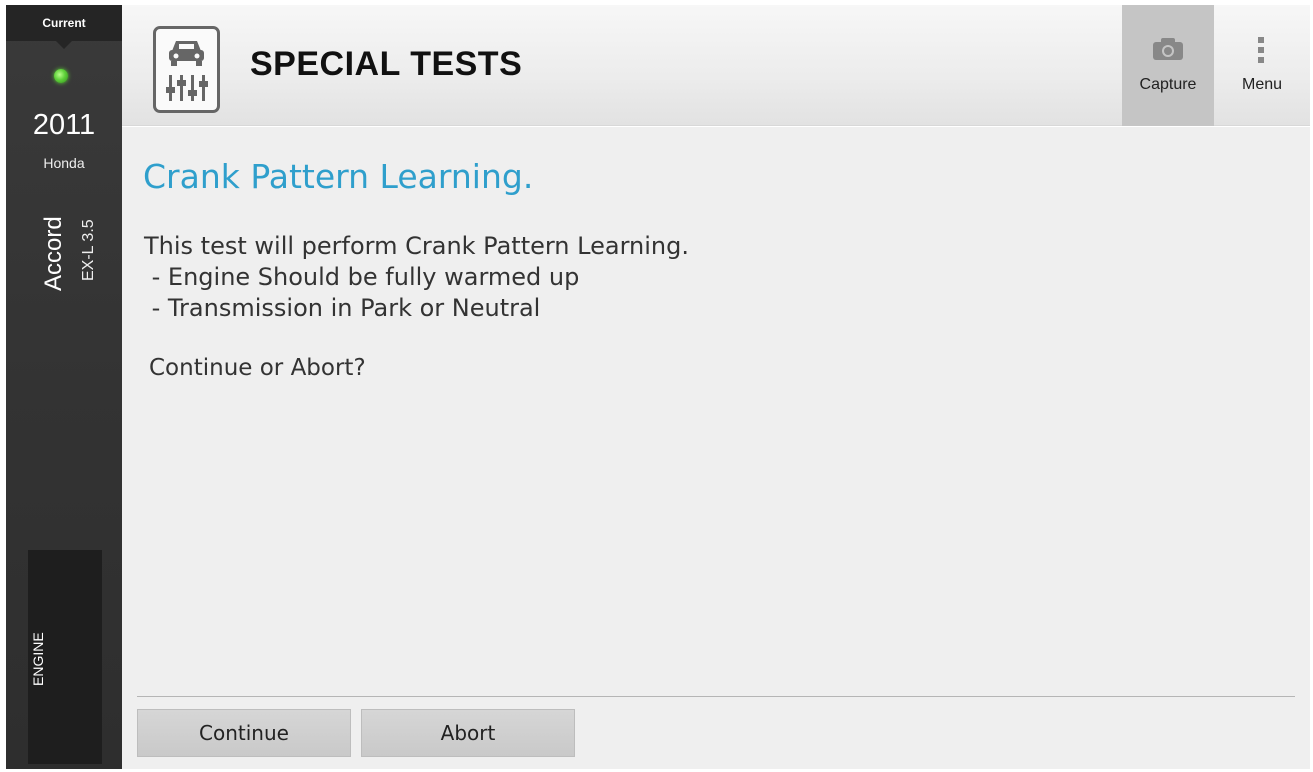 Image resolution: width=1313 pixels, height=772 pixels. Describe the element at coordinates (186, 69) in the screenshot. I see `car-diagnostics-icon` at that location.